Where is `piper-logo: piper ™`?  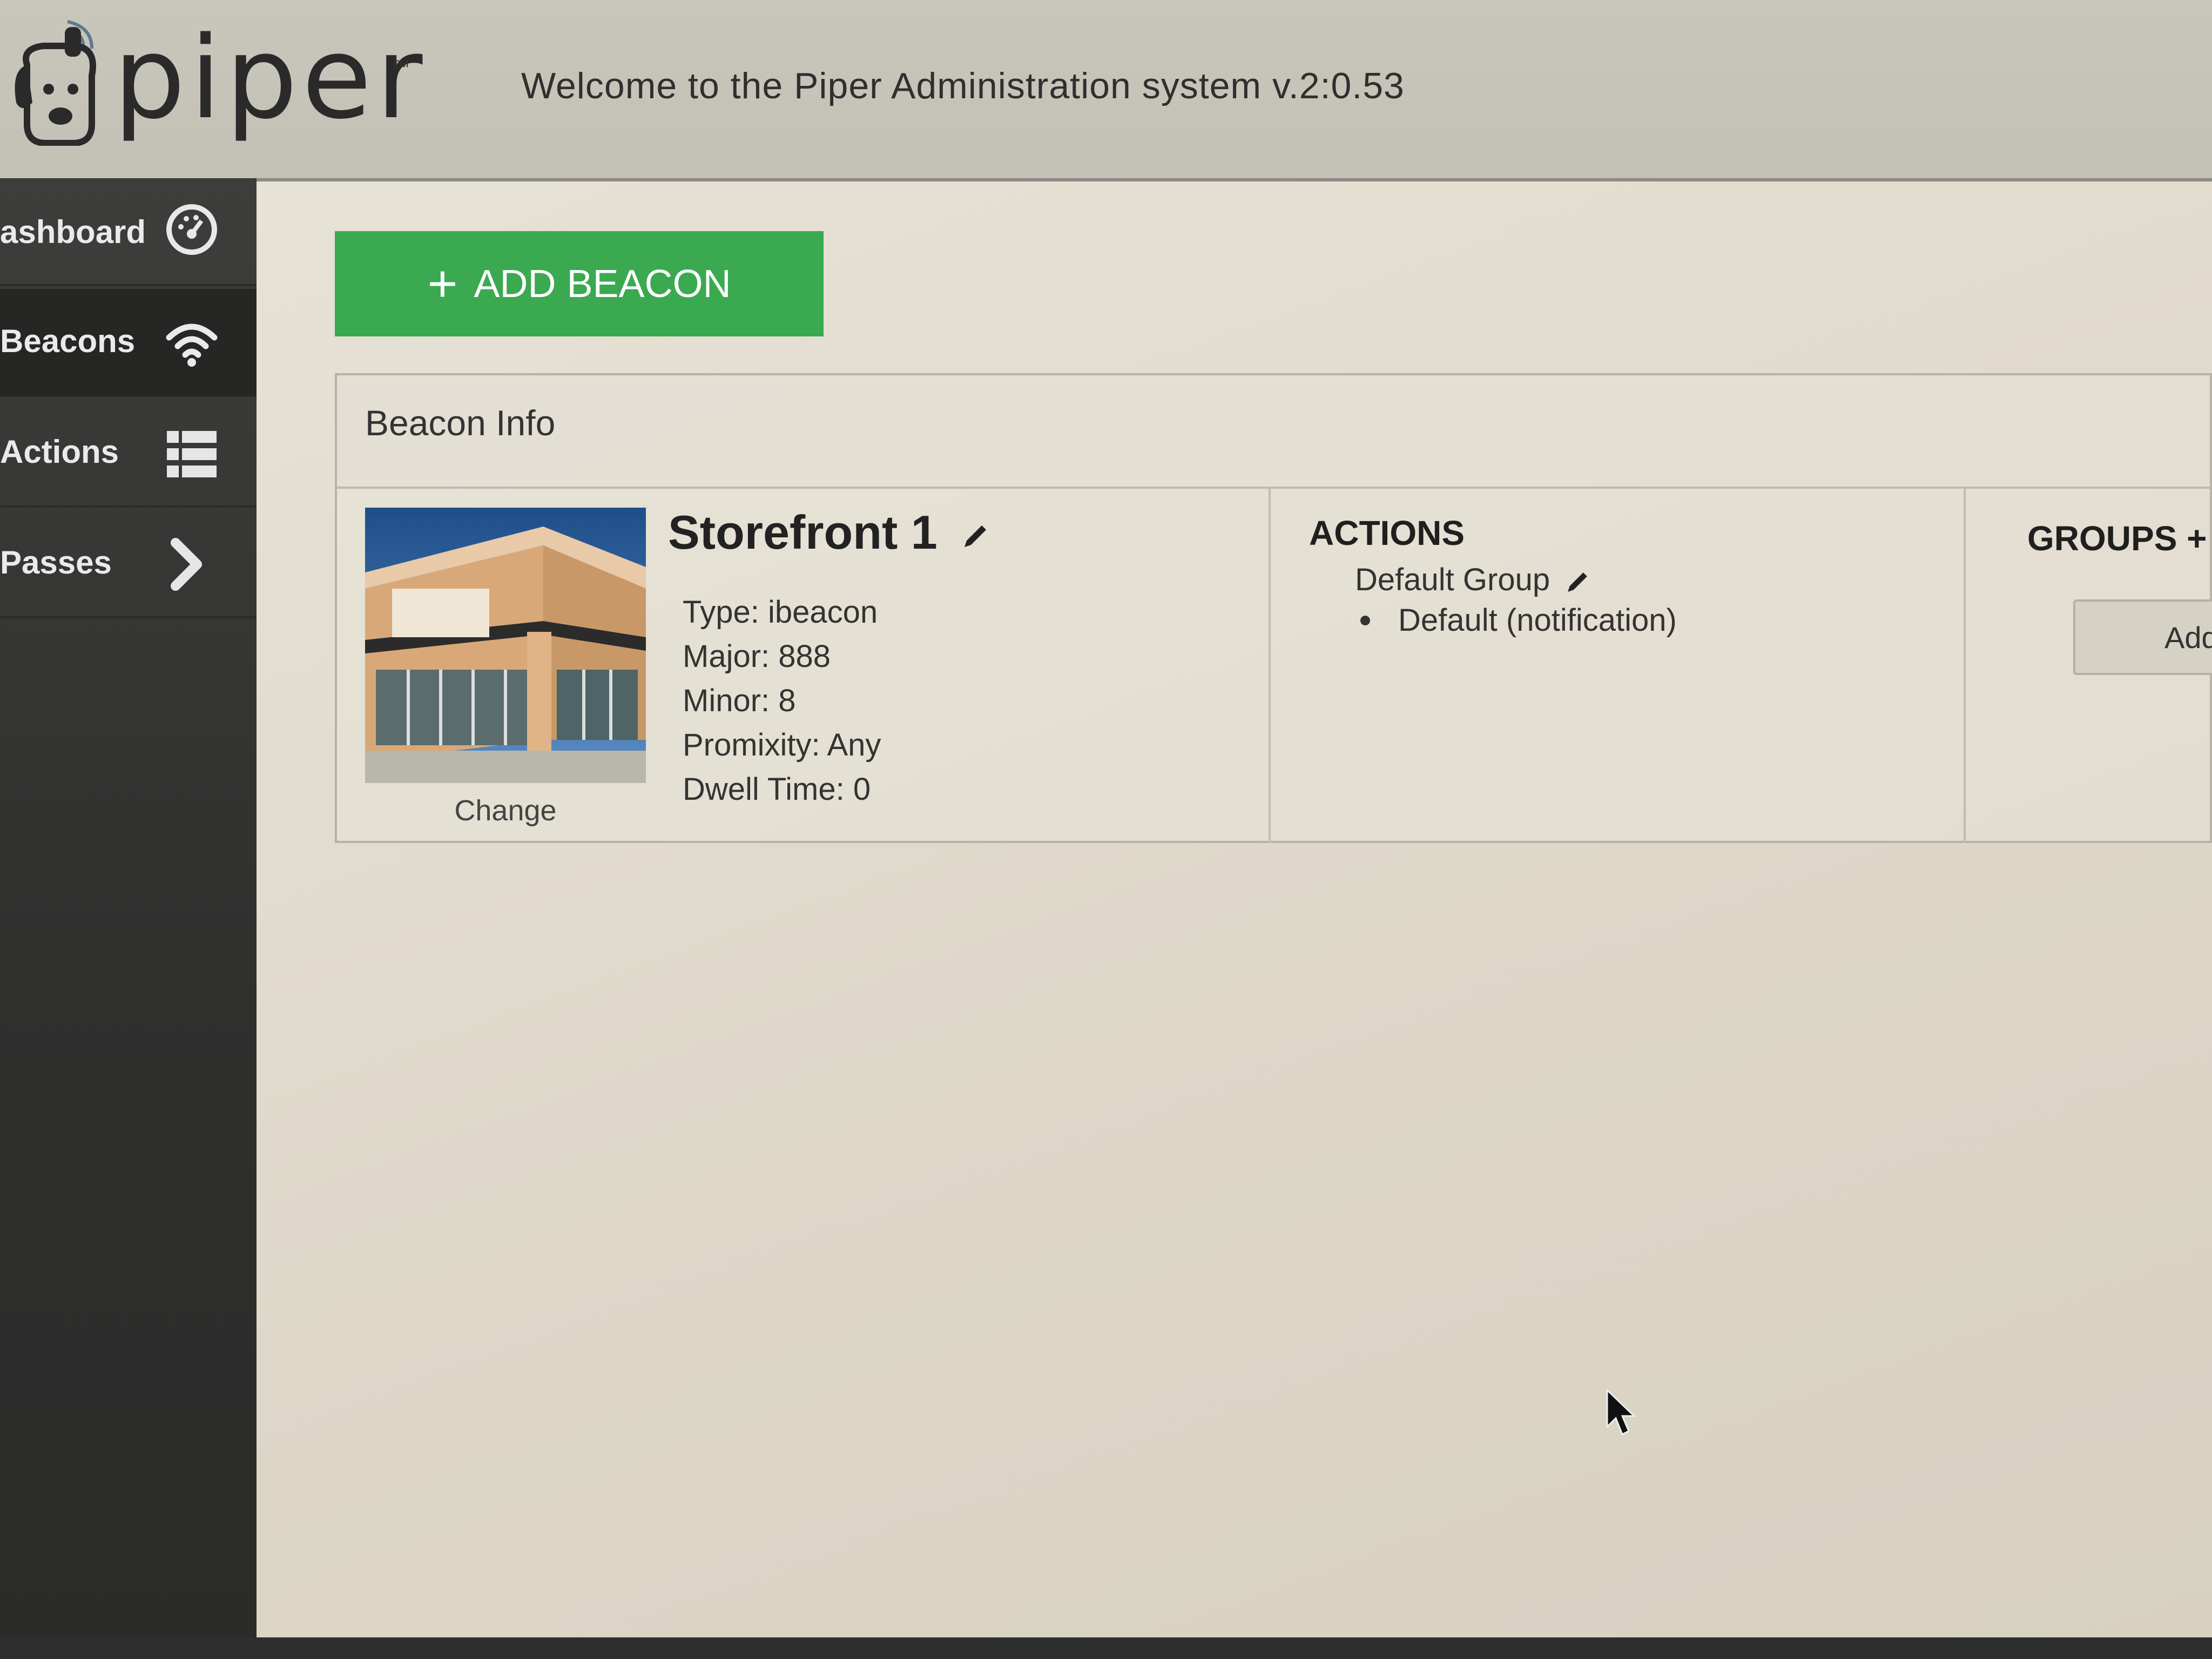
piper-logo: piper ™ is located at coordinates (213, 75).